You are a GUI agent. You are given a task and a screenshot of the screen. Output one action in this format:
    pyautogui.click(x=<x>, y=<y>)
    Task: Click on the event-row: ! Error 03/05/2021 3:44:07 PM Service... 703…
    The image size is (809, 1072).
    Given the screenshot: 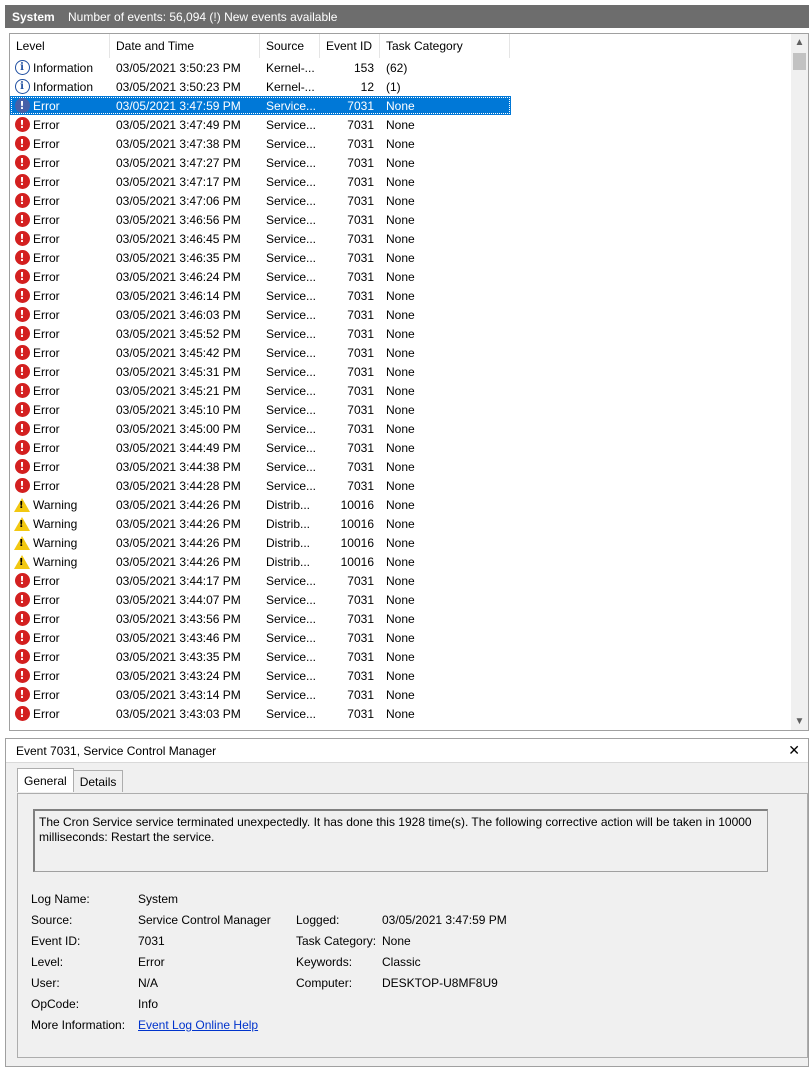 What is the action you would take?
    pyautogui.click(x=401, y=599)
    